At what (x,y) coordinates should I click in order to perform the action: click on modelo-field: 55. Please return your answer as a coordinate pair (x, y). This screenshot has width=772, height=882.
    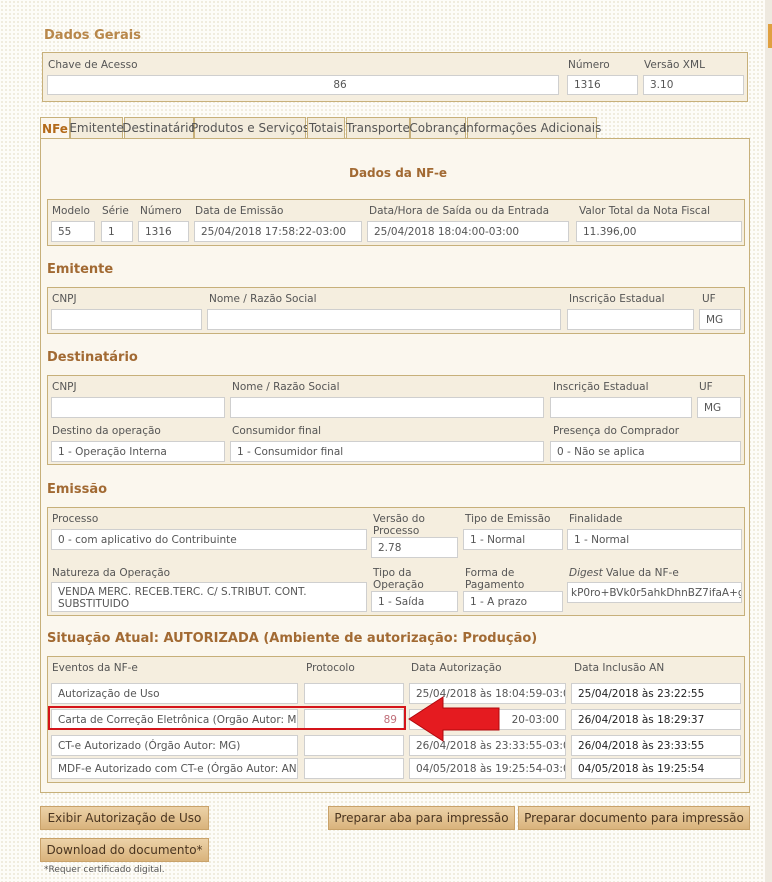
    Looking at the image, I should click on (73, 231).